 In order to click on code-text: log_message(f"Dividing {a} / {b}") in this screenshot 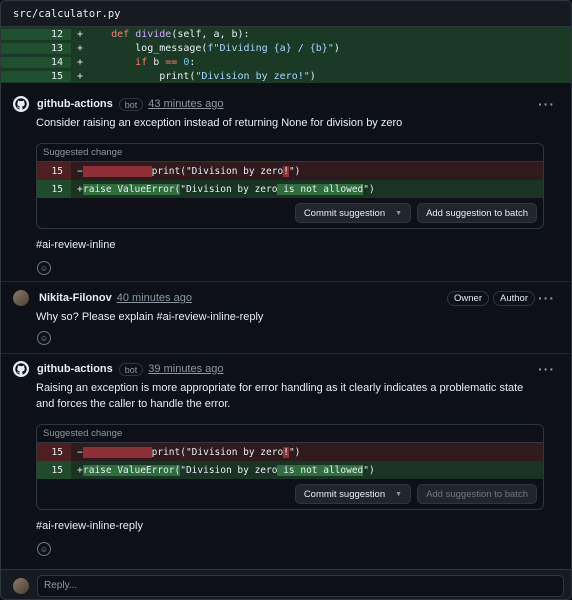, I will do `click(213, 48)`.